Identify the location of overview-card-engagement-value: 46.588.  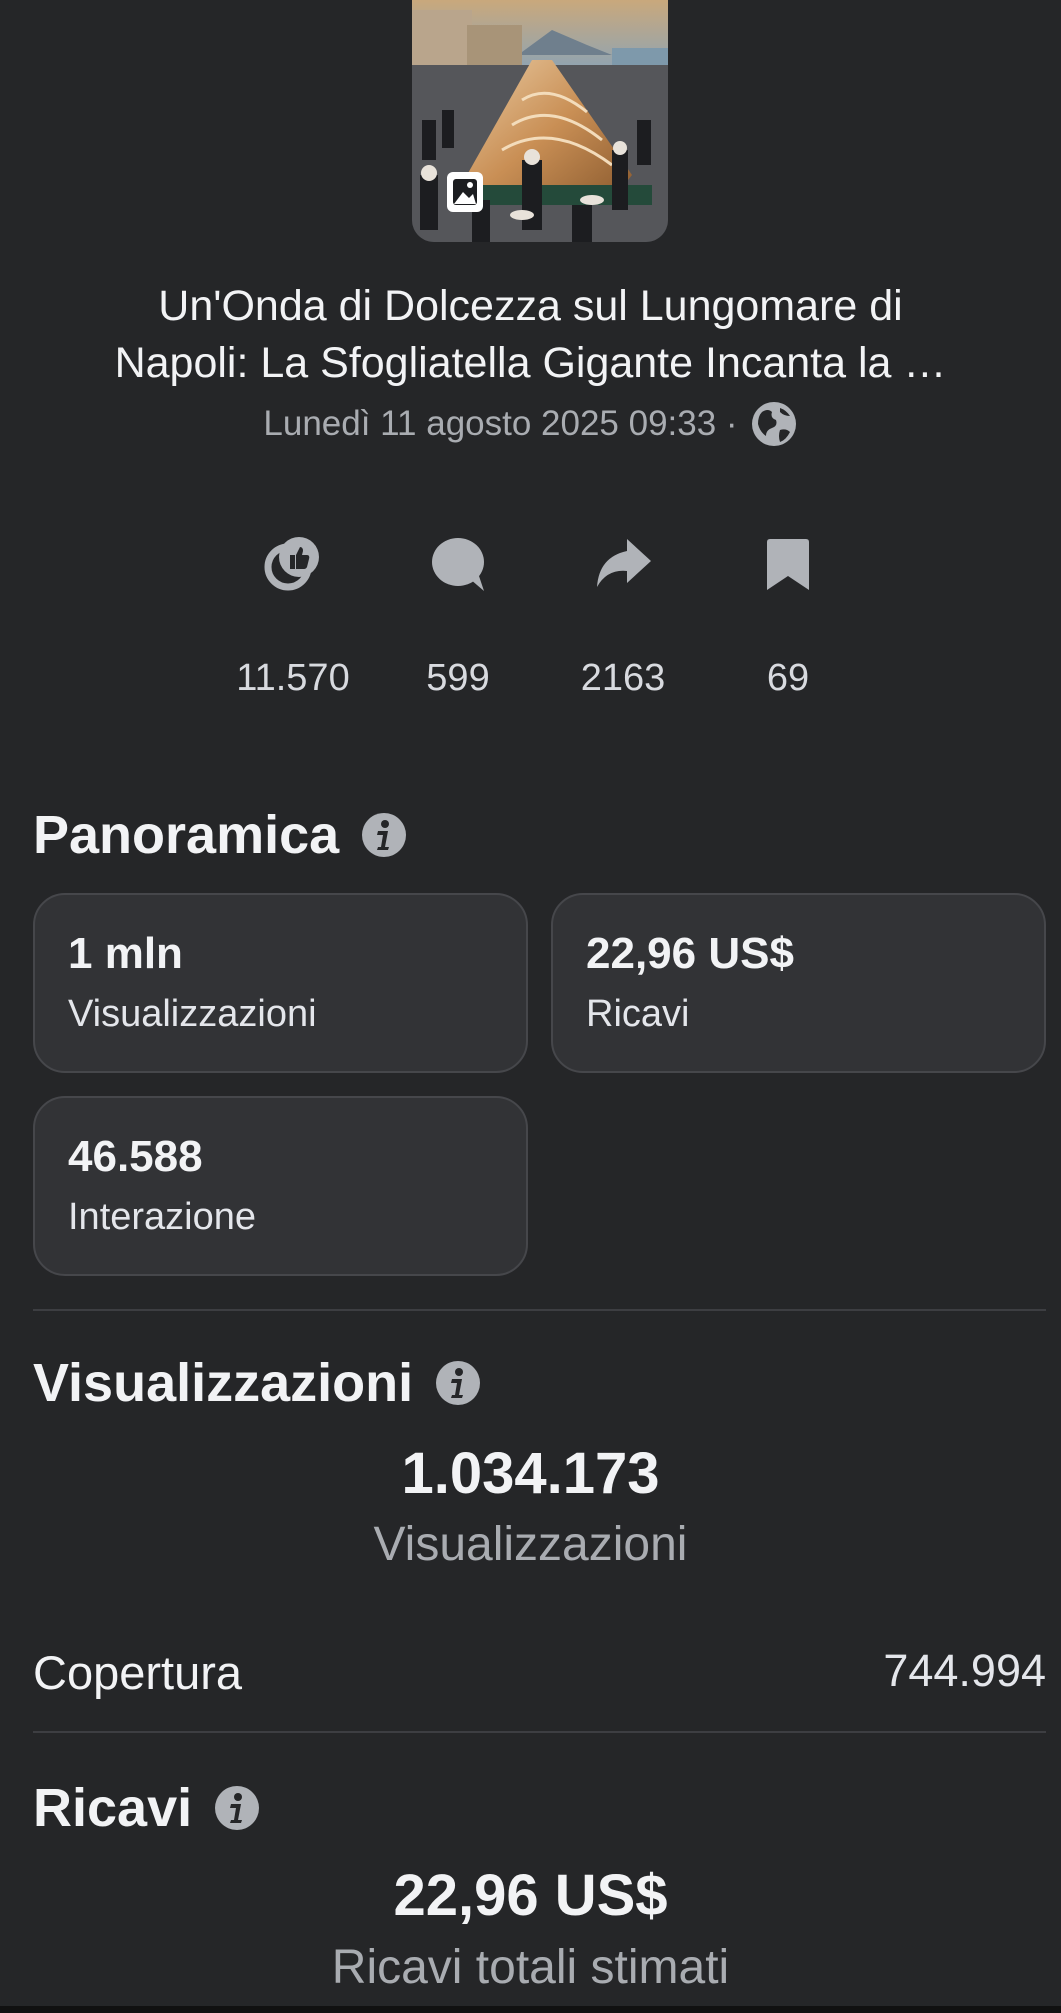
(135, 1156).